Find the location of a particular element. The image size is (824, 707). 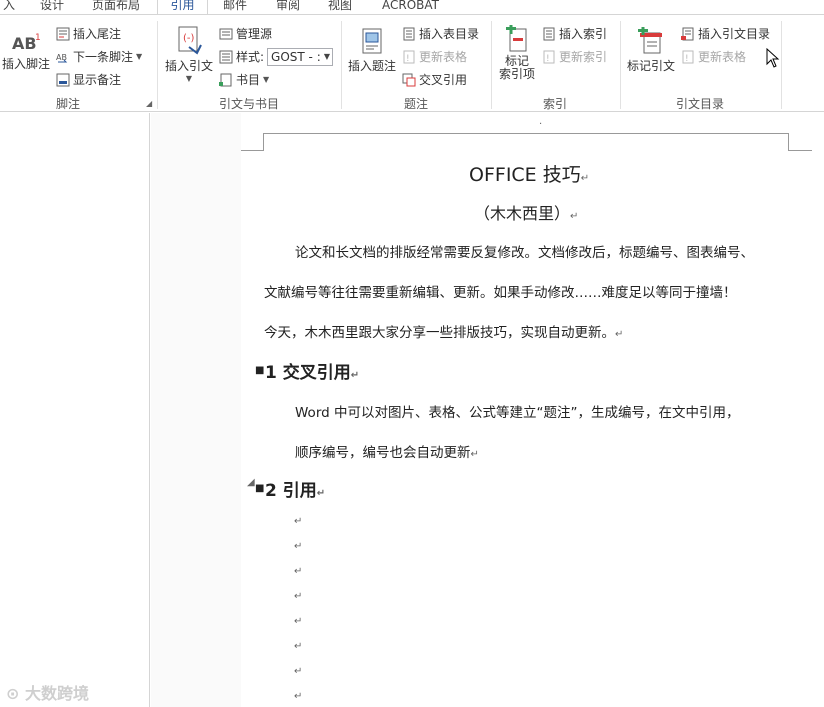

insert-table-of-figures-button: 插入表目录 is located at coordinates (440, 34).